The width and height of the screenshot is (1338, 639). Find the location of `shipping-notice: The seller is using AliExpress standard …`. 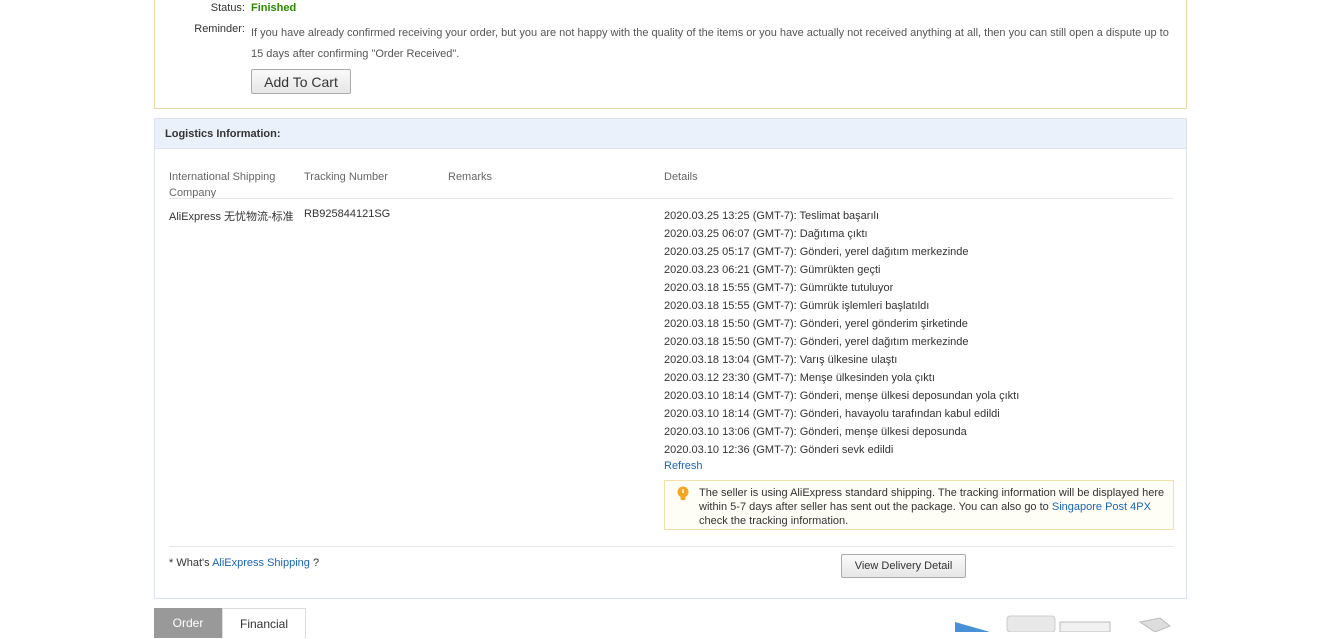

shipping-notice: The seller is using AliExpress standard … is located at coordinates (919, 505).